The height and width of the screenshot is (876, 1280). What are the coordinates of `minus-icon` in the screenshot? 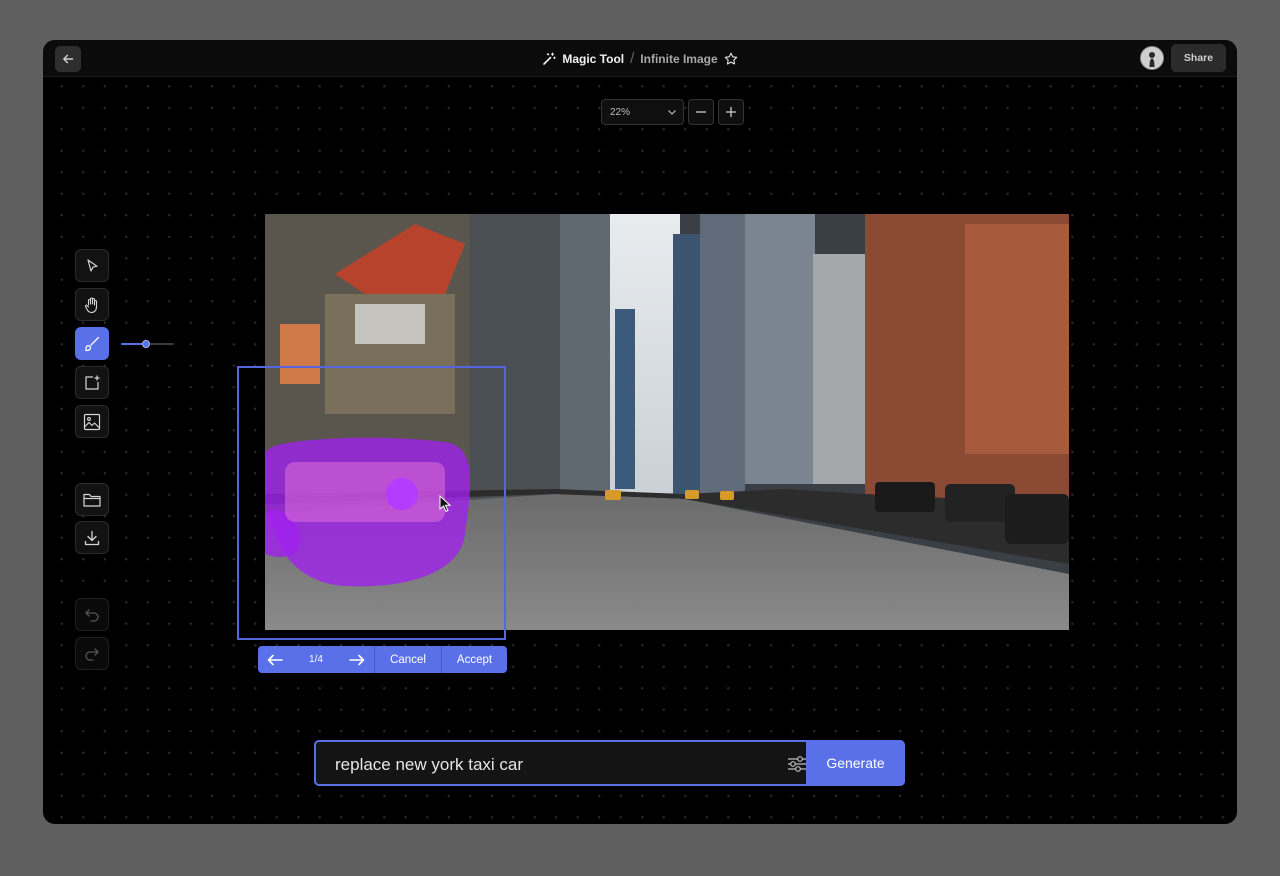 It's located at (701, 112).